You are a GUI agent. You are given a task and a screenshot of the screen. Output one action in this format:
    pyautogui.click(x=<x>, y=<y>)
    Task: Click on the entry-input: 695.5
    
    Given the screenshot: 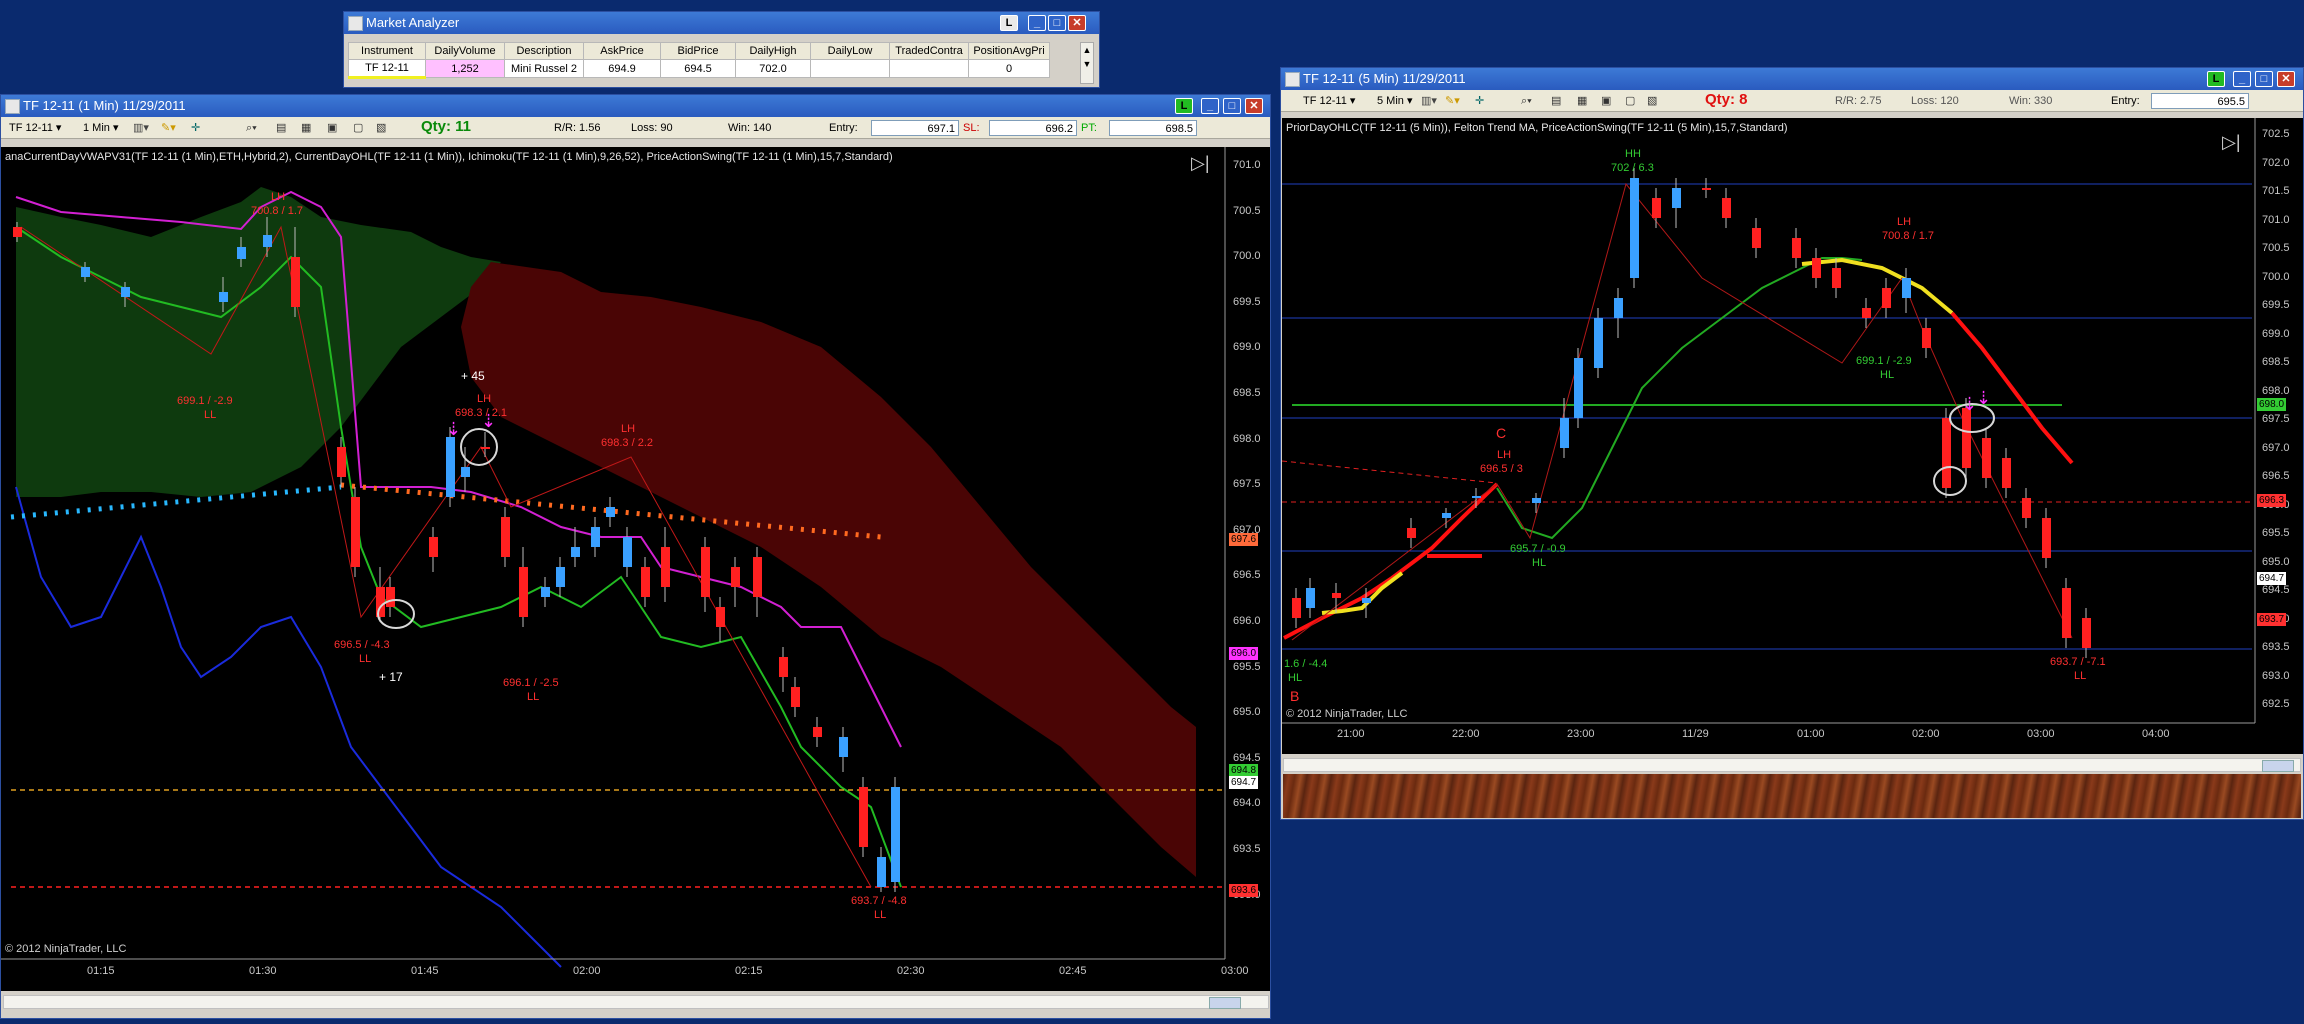 What is the action you would take?
    pyautogui.click(x=2200, y=101)
    